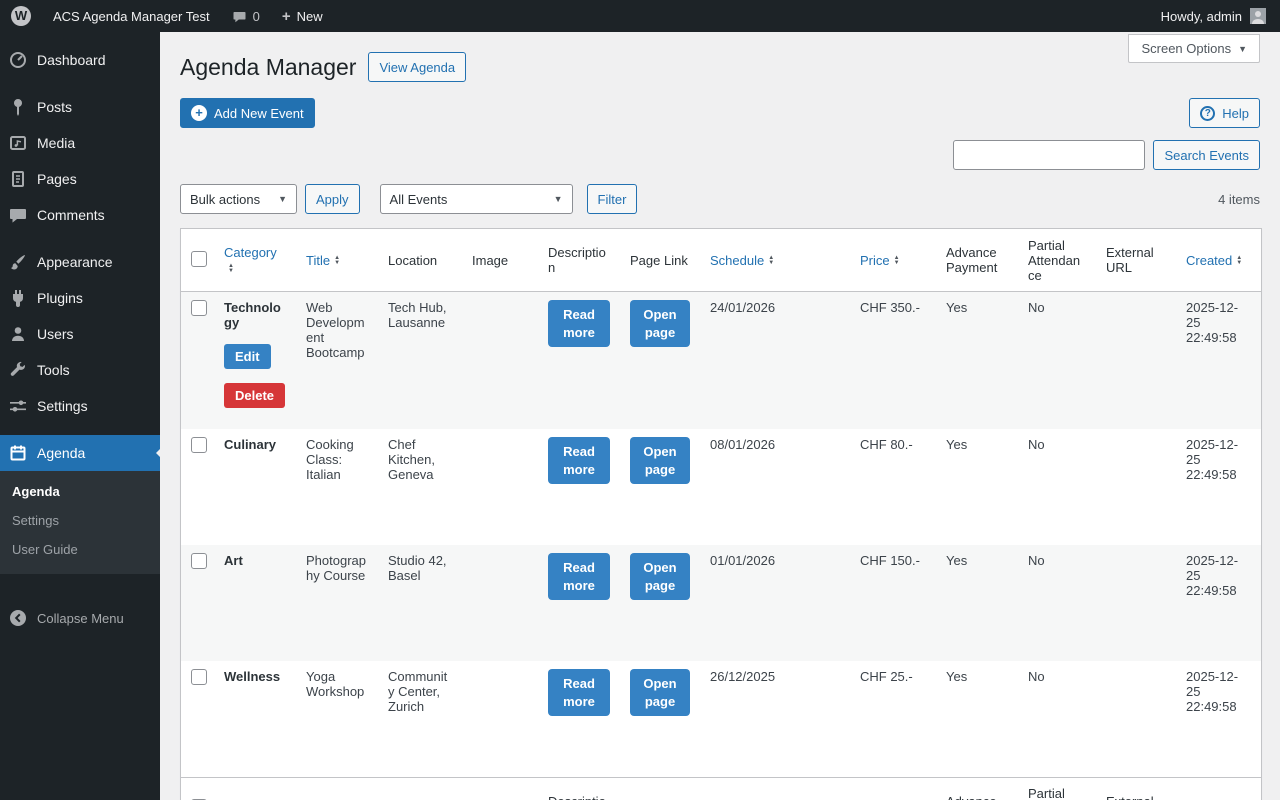  Describe the element at coordinates (660, 360) in the screenshot. I see `cell-page-link: Open page` at that location.